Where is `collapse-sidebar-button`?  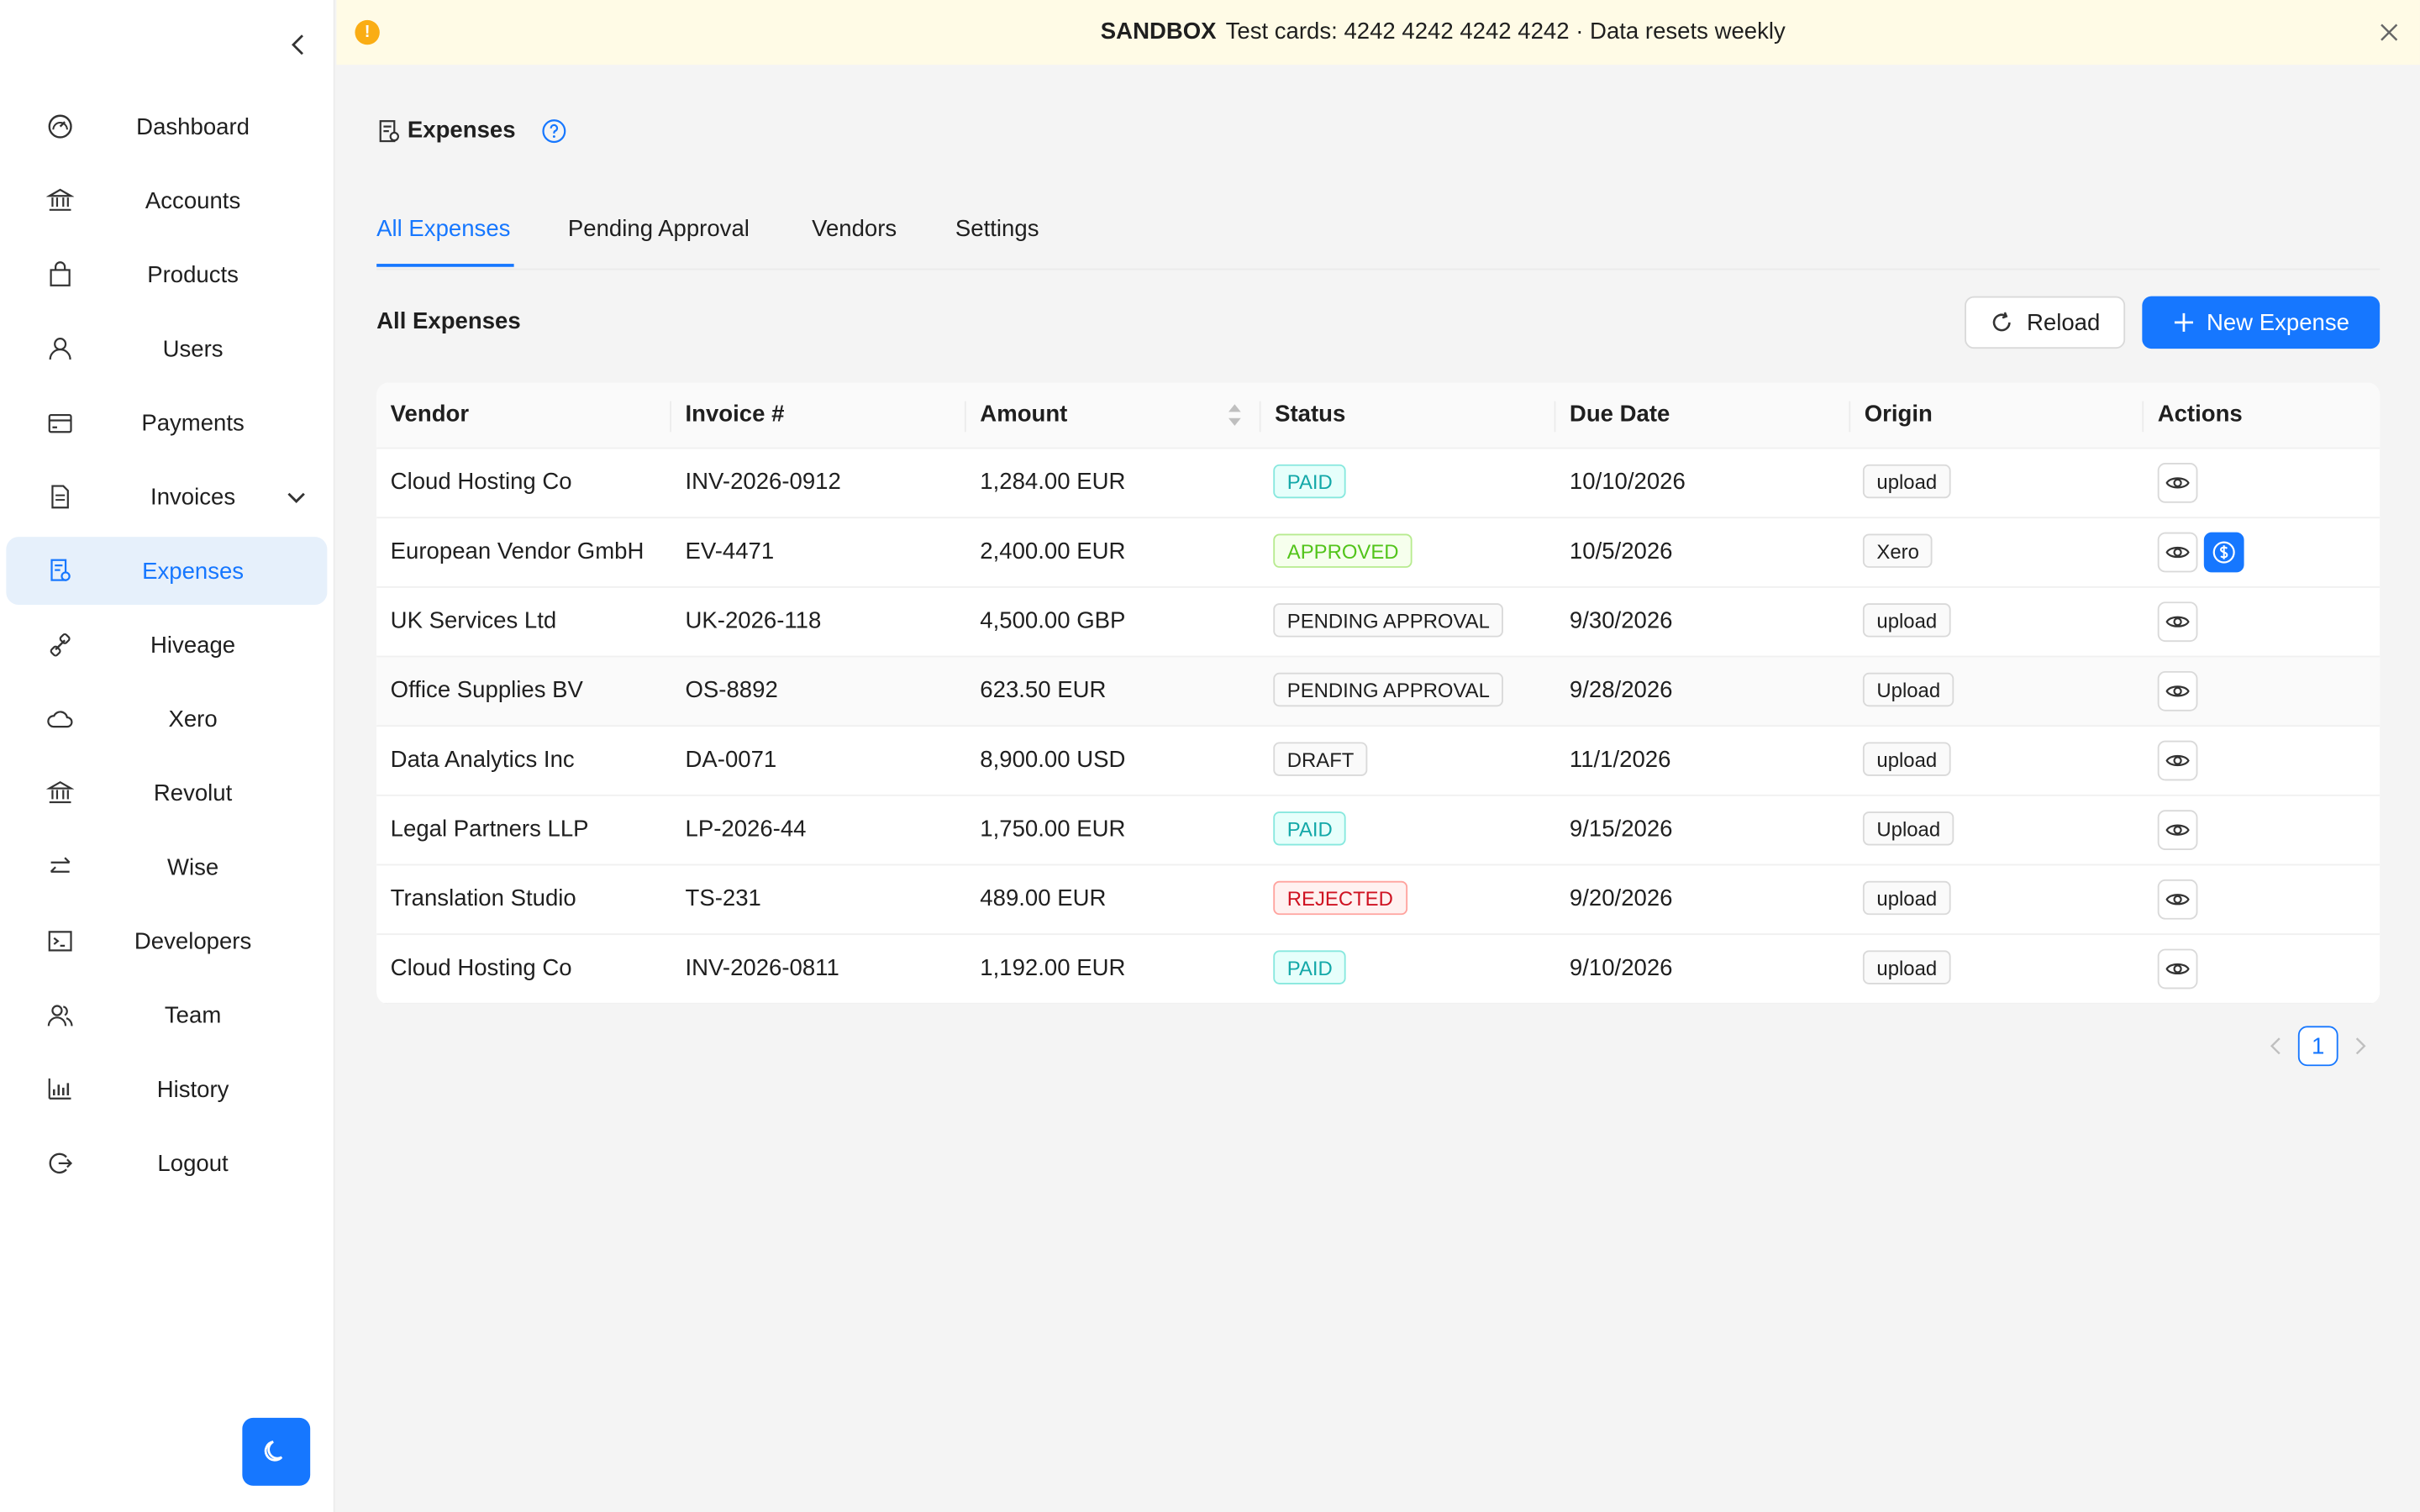 collapse-sidebar-button is located at coordinates (298, 44).